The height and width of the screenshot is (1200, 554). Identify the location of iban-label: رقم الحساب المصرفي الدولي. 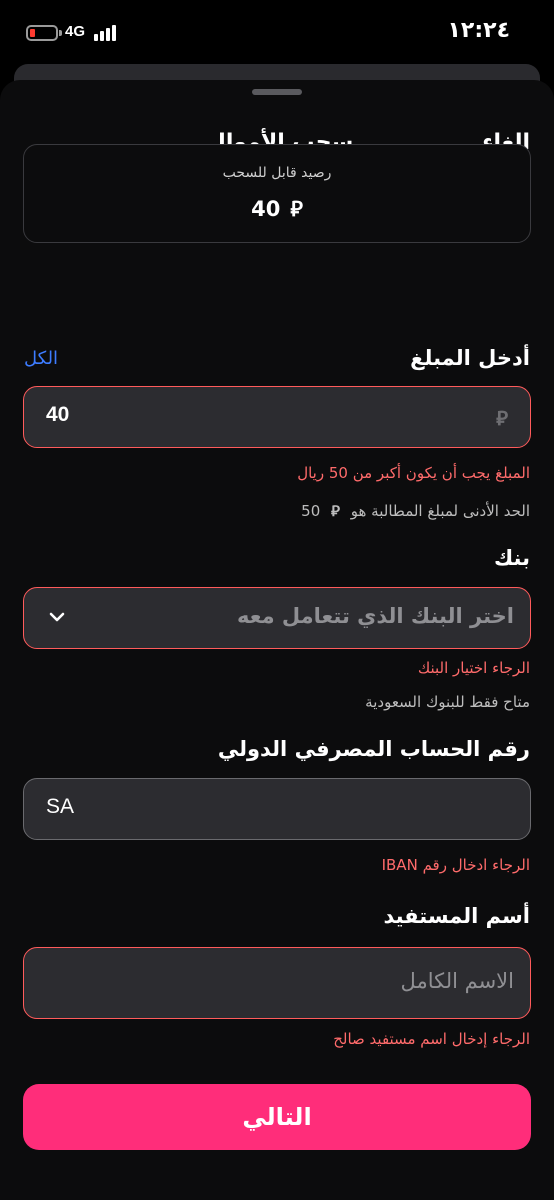
(373, 749).